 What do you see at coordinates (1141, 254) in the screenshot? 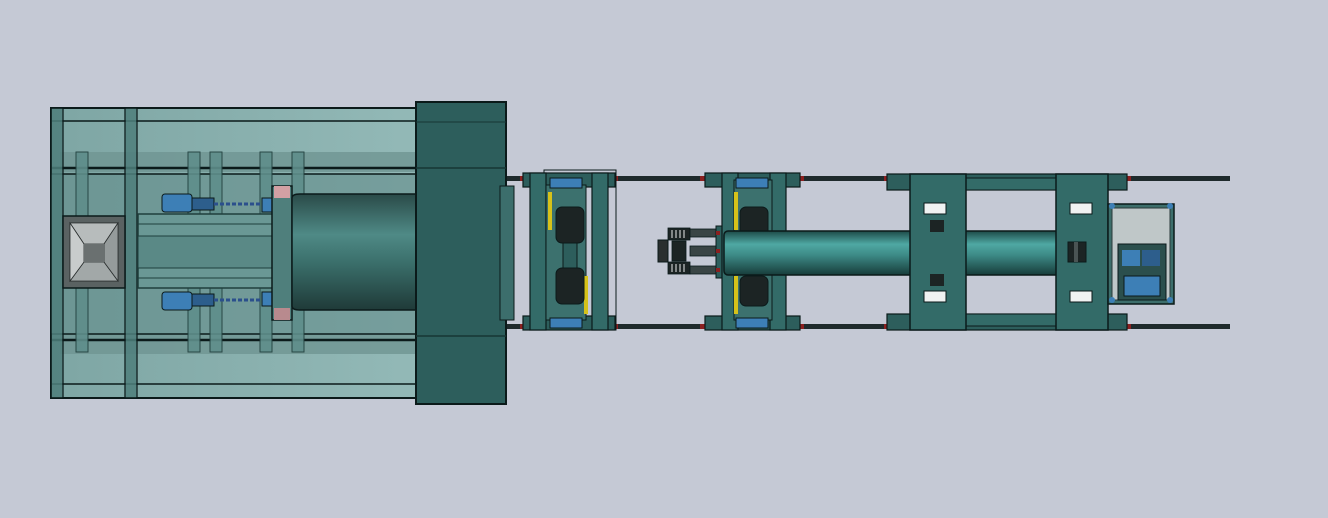
I see `control-cabinet` at bounding box center [1141, 254].